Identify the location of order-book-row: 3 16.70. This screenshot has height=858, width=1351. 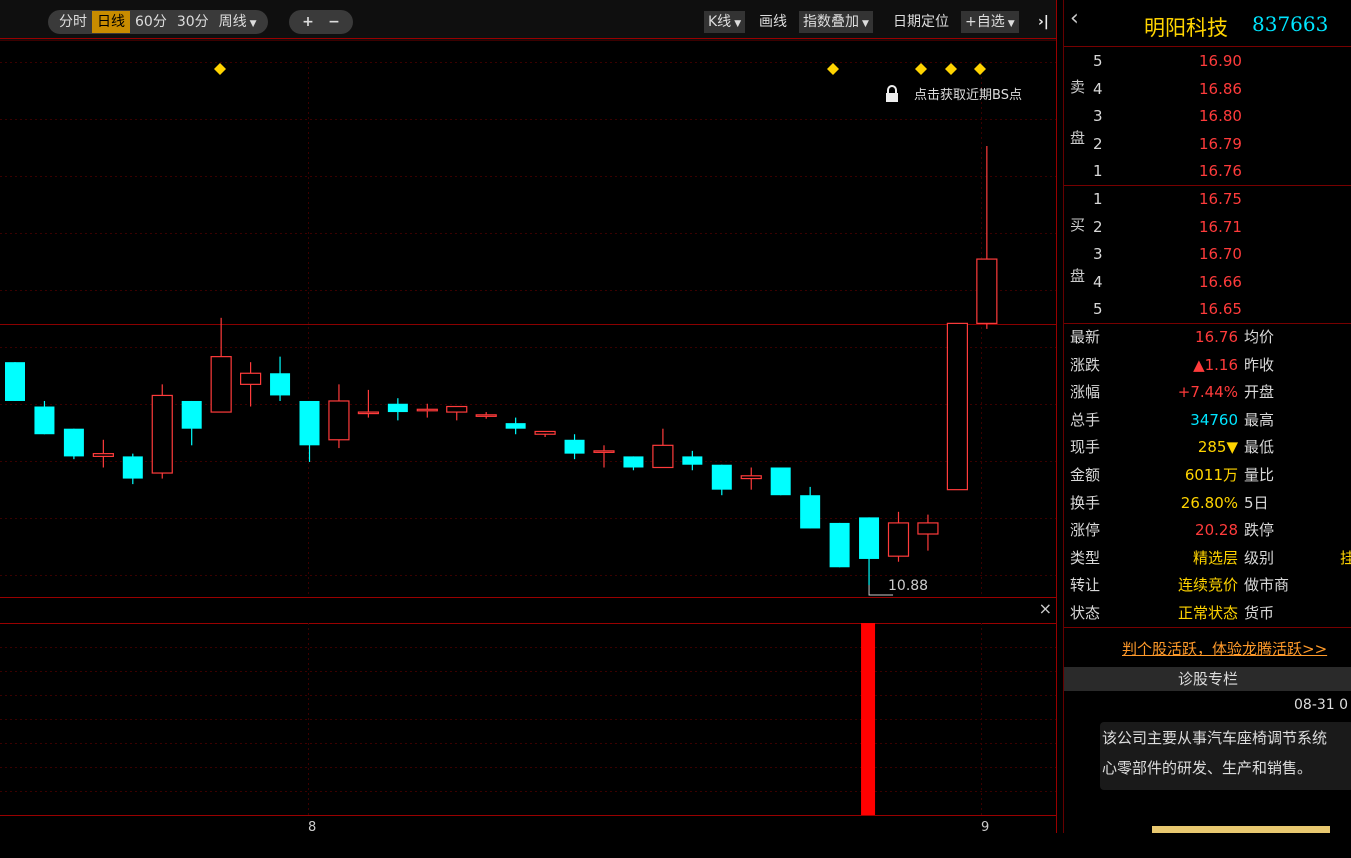
(1207, 254).